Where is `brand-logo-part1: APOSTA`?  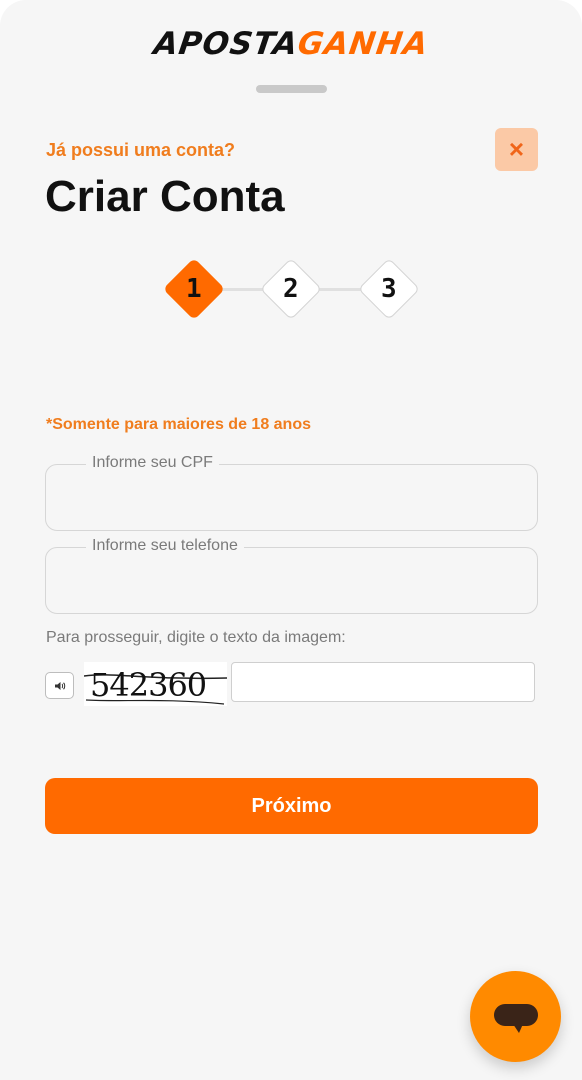 brand-logo-part1: APOSTA is located at coordinates (226, 44).